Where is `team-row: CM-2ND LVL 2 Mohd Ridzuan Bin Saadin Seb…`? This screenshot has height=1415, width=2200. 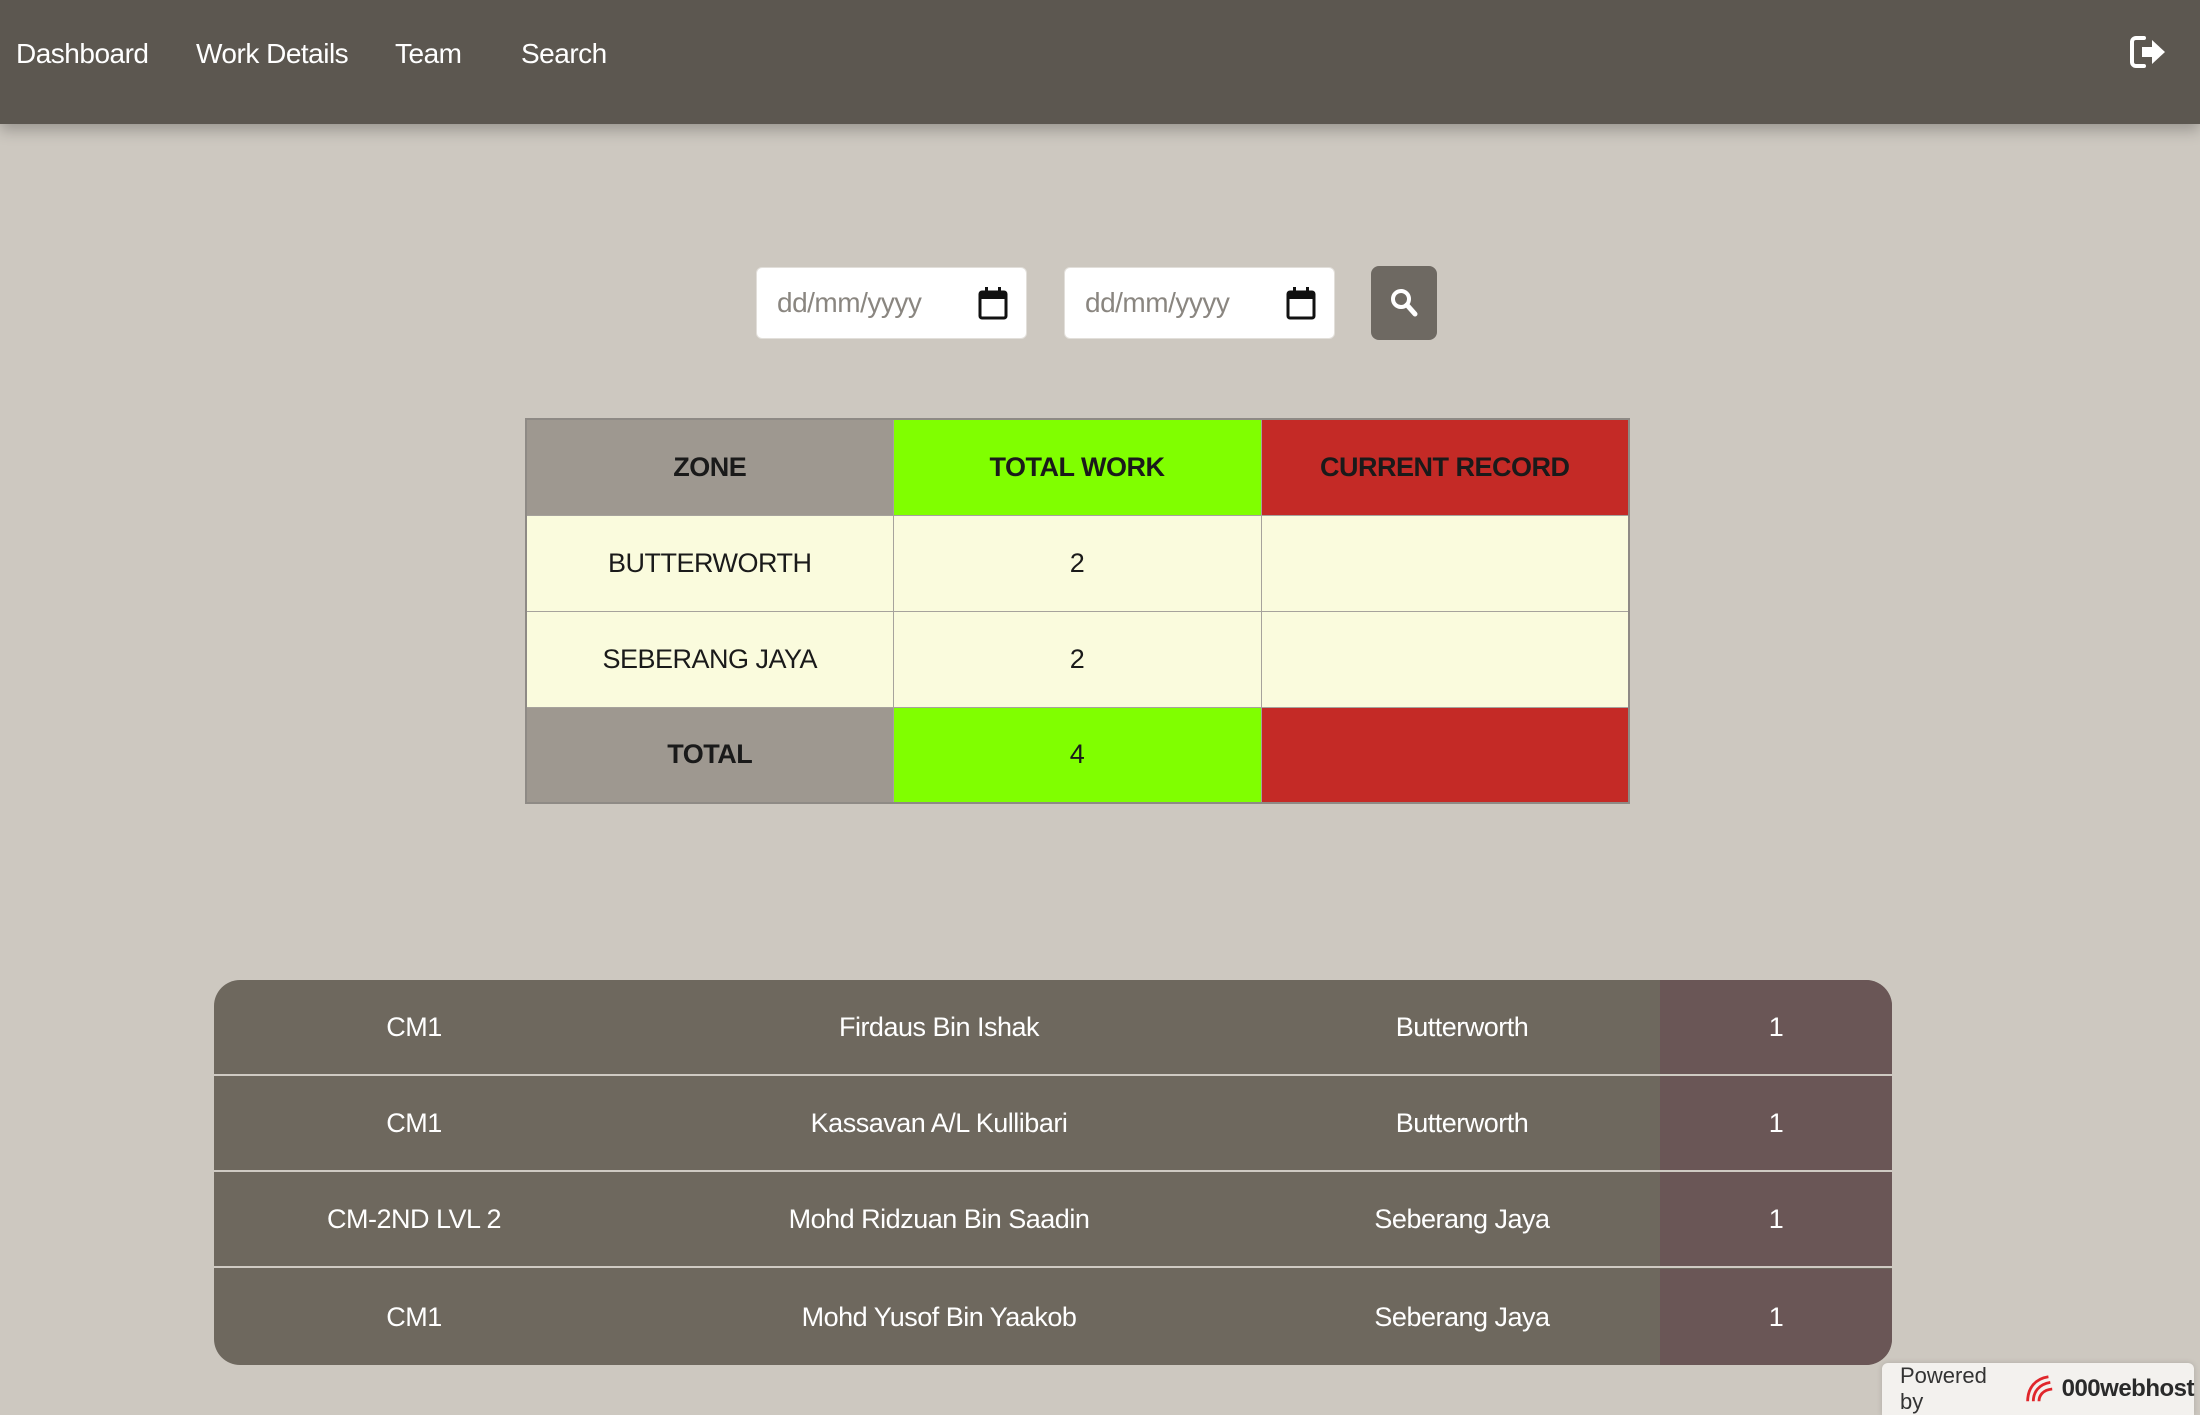 team-row: CM-2ND LVL 2 Mohd Ridzuan Bin Saadin Seb… is located at coordinates (1053, 1220).